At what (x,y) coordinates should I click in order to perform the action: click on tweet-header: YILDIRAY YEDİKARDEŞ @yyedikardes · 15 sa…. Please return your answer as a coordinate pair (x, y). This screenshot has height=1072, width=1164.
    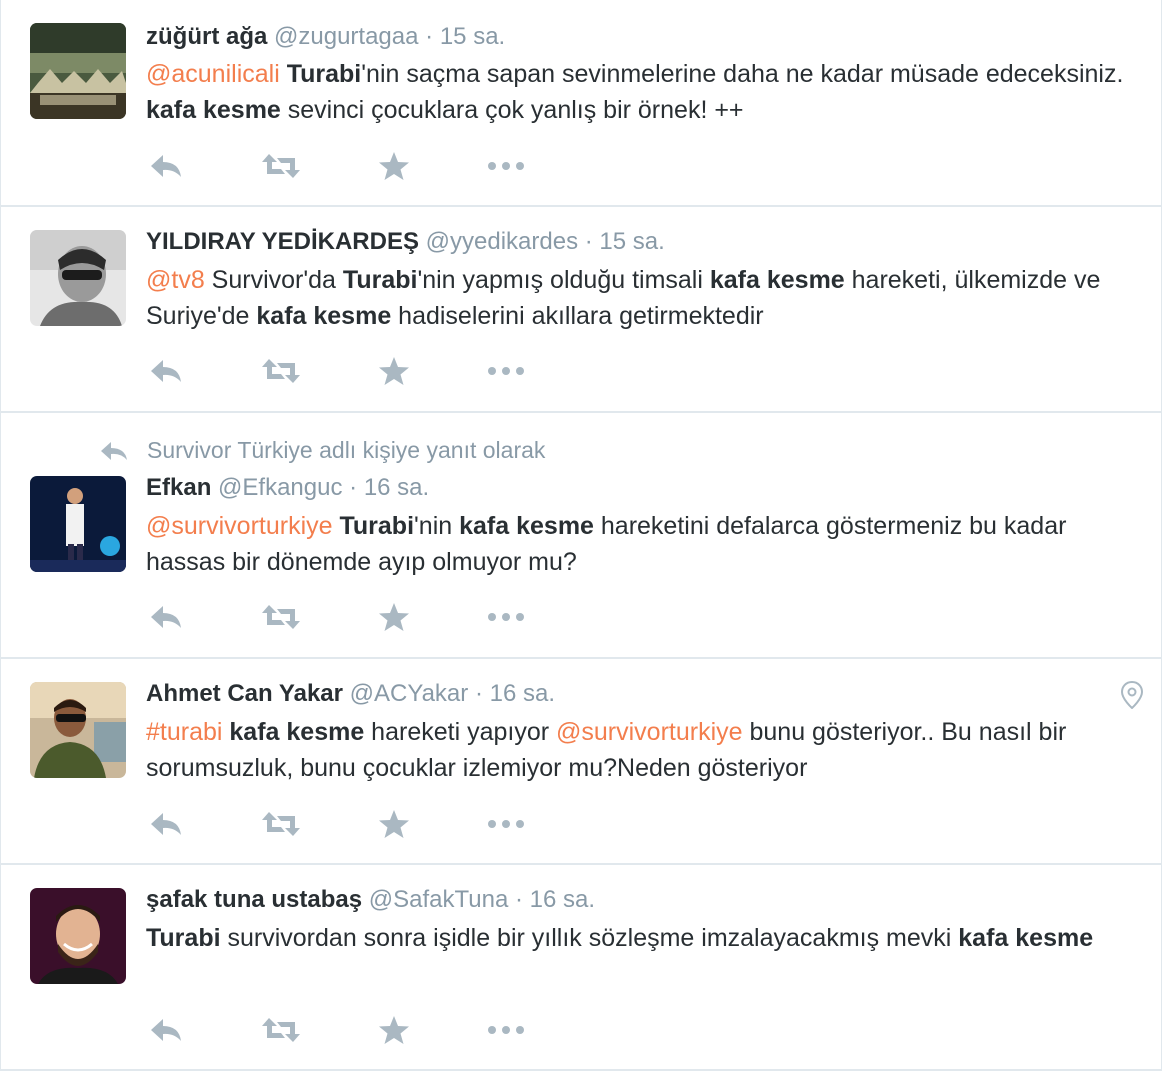
    Looking at the image, I should click on (405, 242).